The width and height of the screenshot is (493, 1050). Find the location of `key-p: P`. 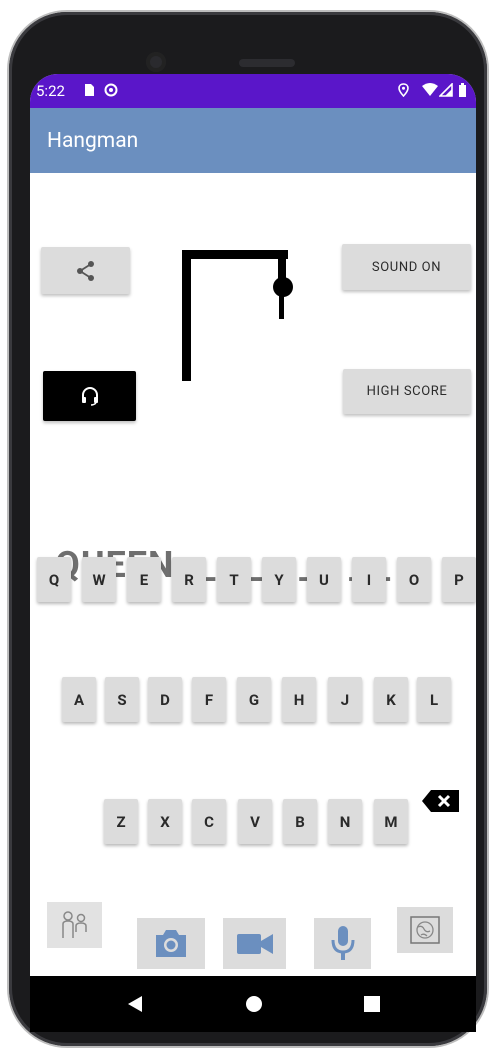

key-p: P is located at coordinates (459, 579).